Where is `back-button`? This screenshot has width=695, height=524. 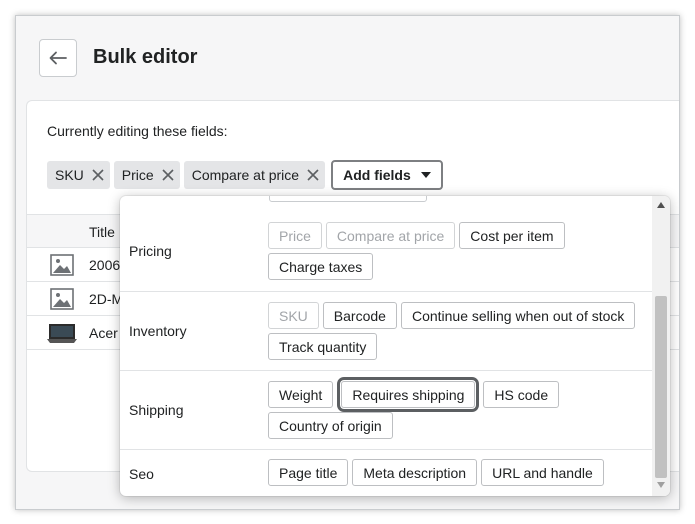
back-button is located at coordinates (58, 58).